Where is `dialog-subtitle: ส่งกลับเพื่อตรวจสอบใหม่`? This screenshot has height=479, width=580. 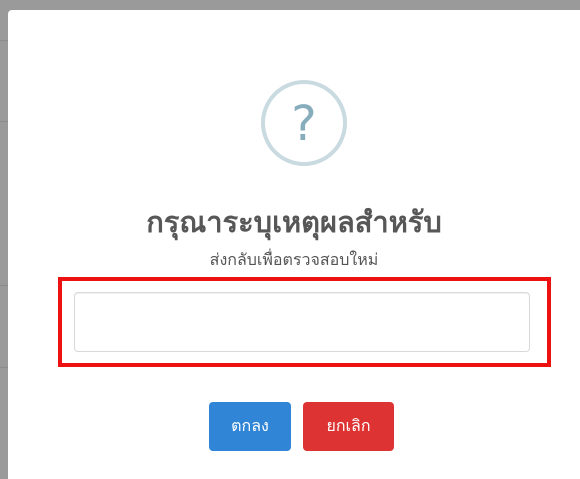
dialog-subtitle: ส่งกลับเพื่อตรวจสอบใหม่ is located at coordinates (294, 259).